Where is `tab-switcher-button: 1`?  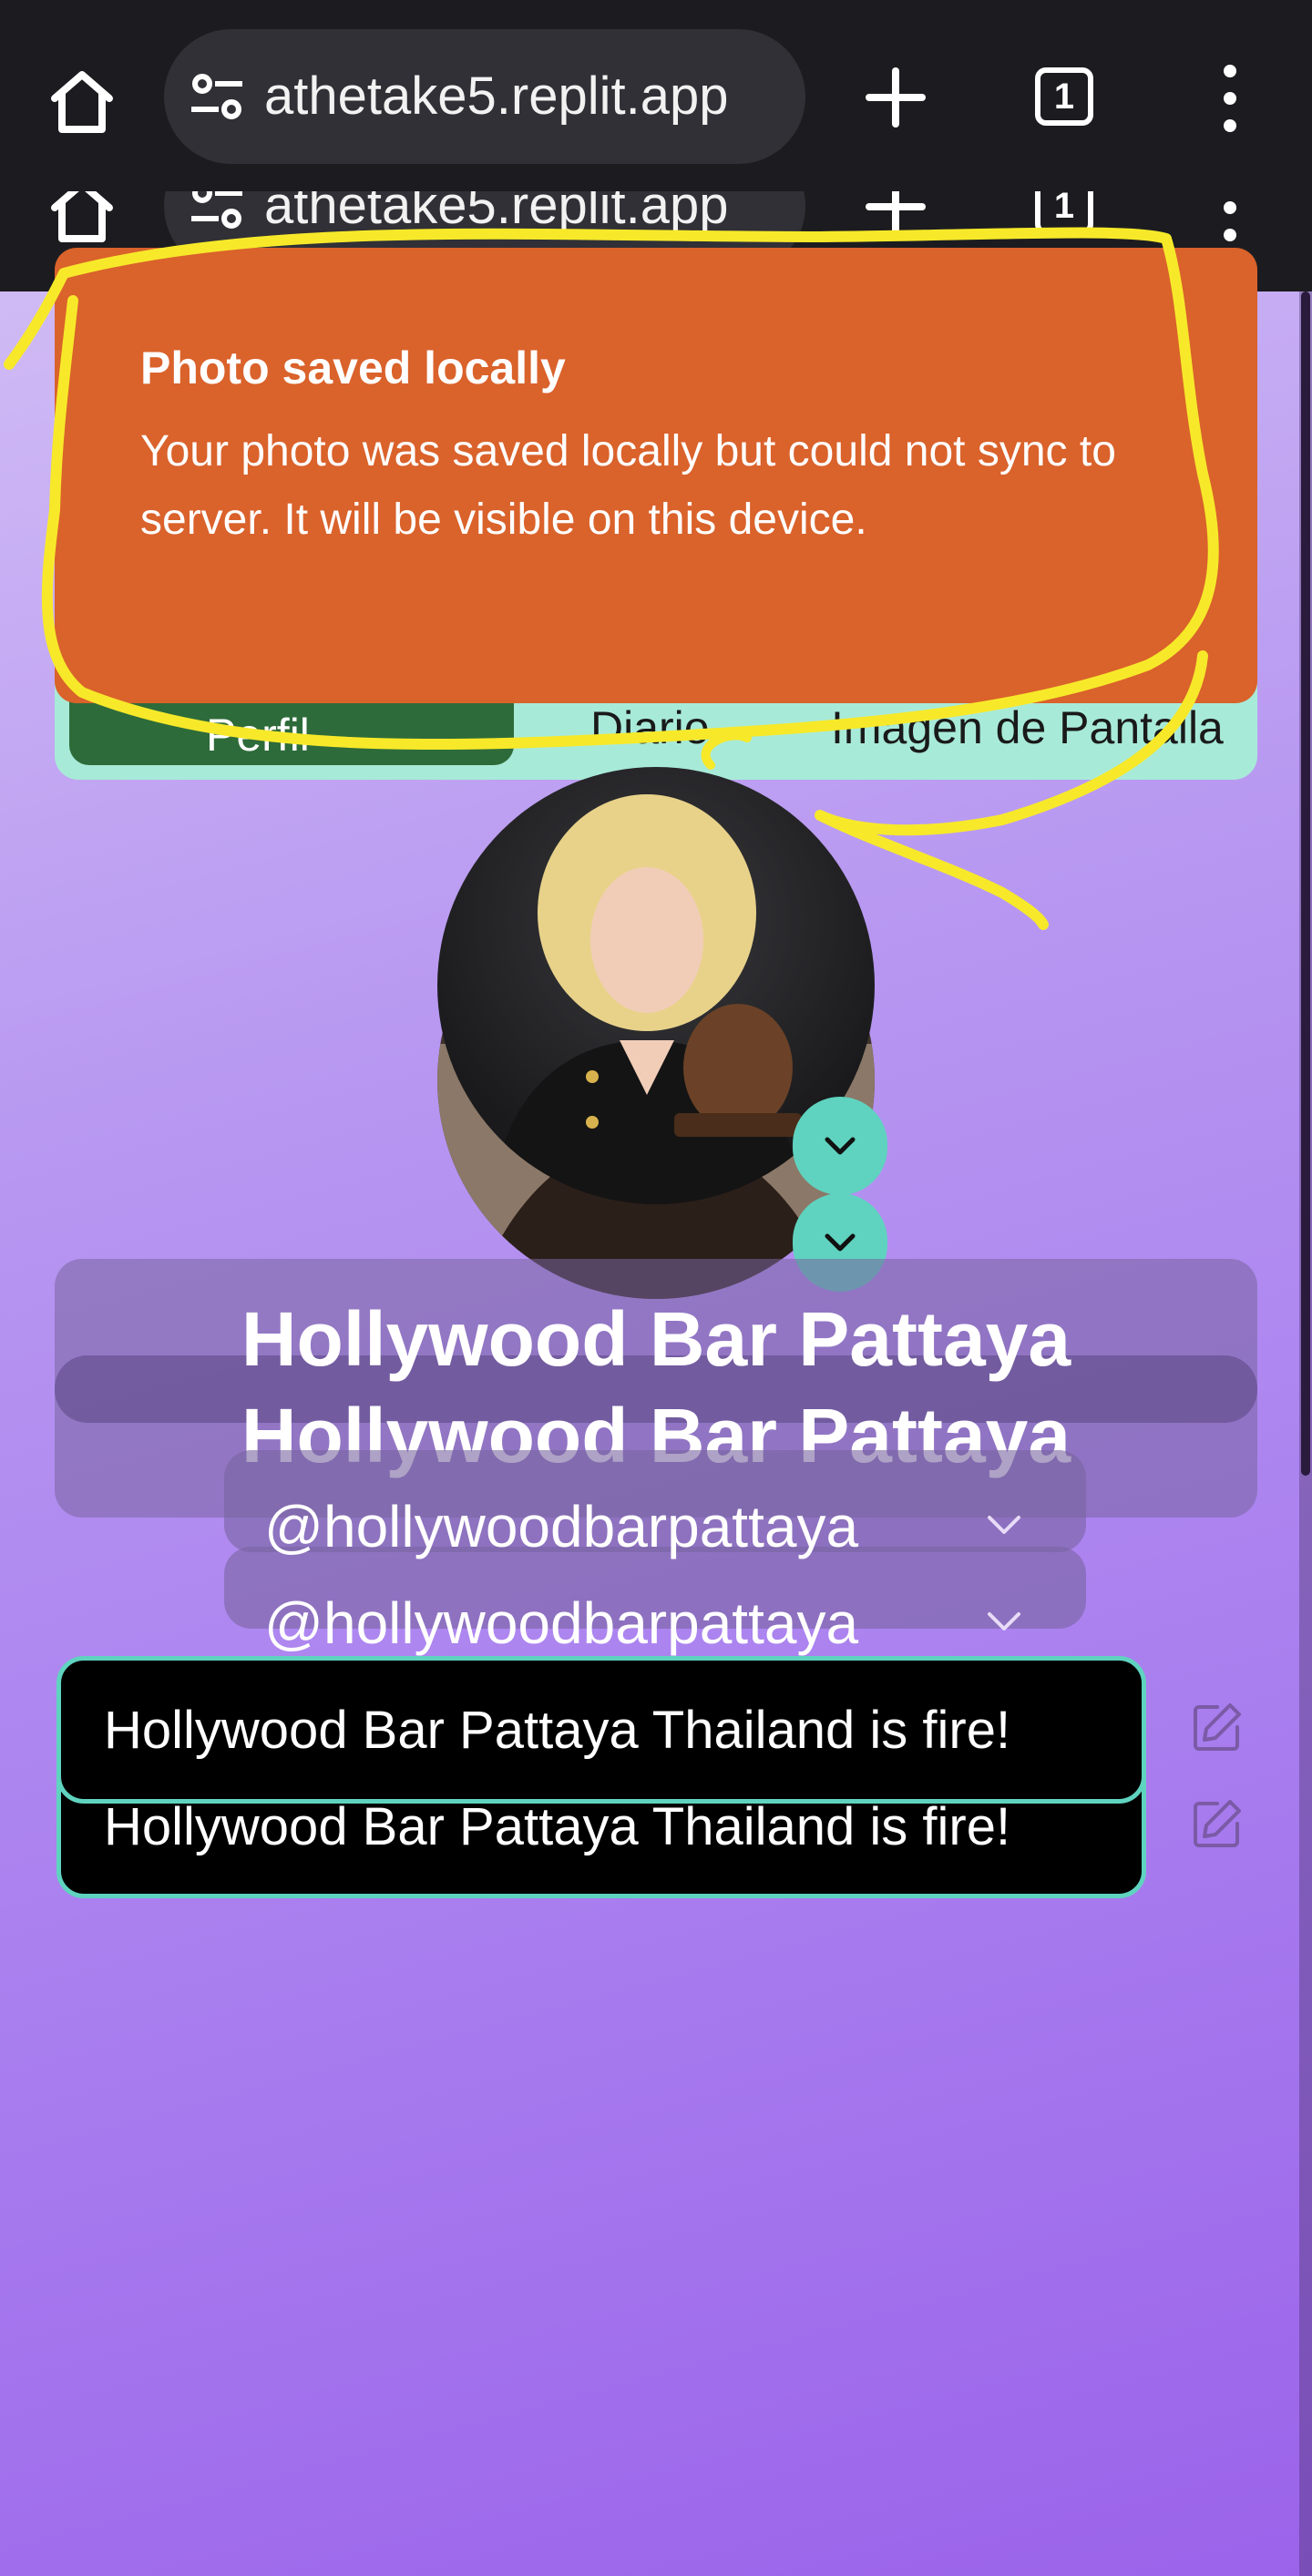
tab-switcher-button: 1 is located at coordinates (1064, 96).